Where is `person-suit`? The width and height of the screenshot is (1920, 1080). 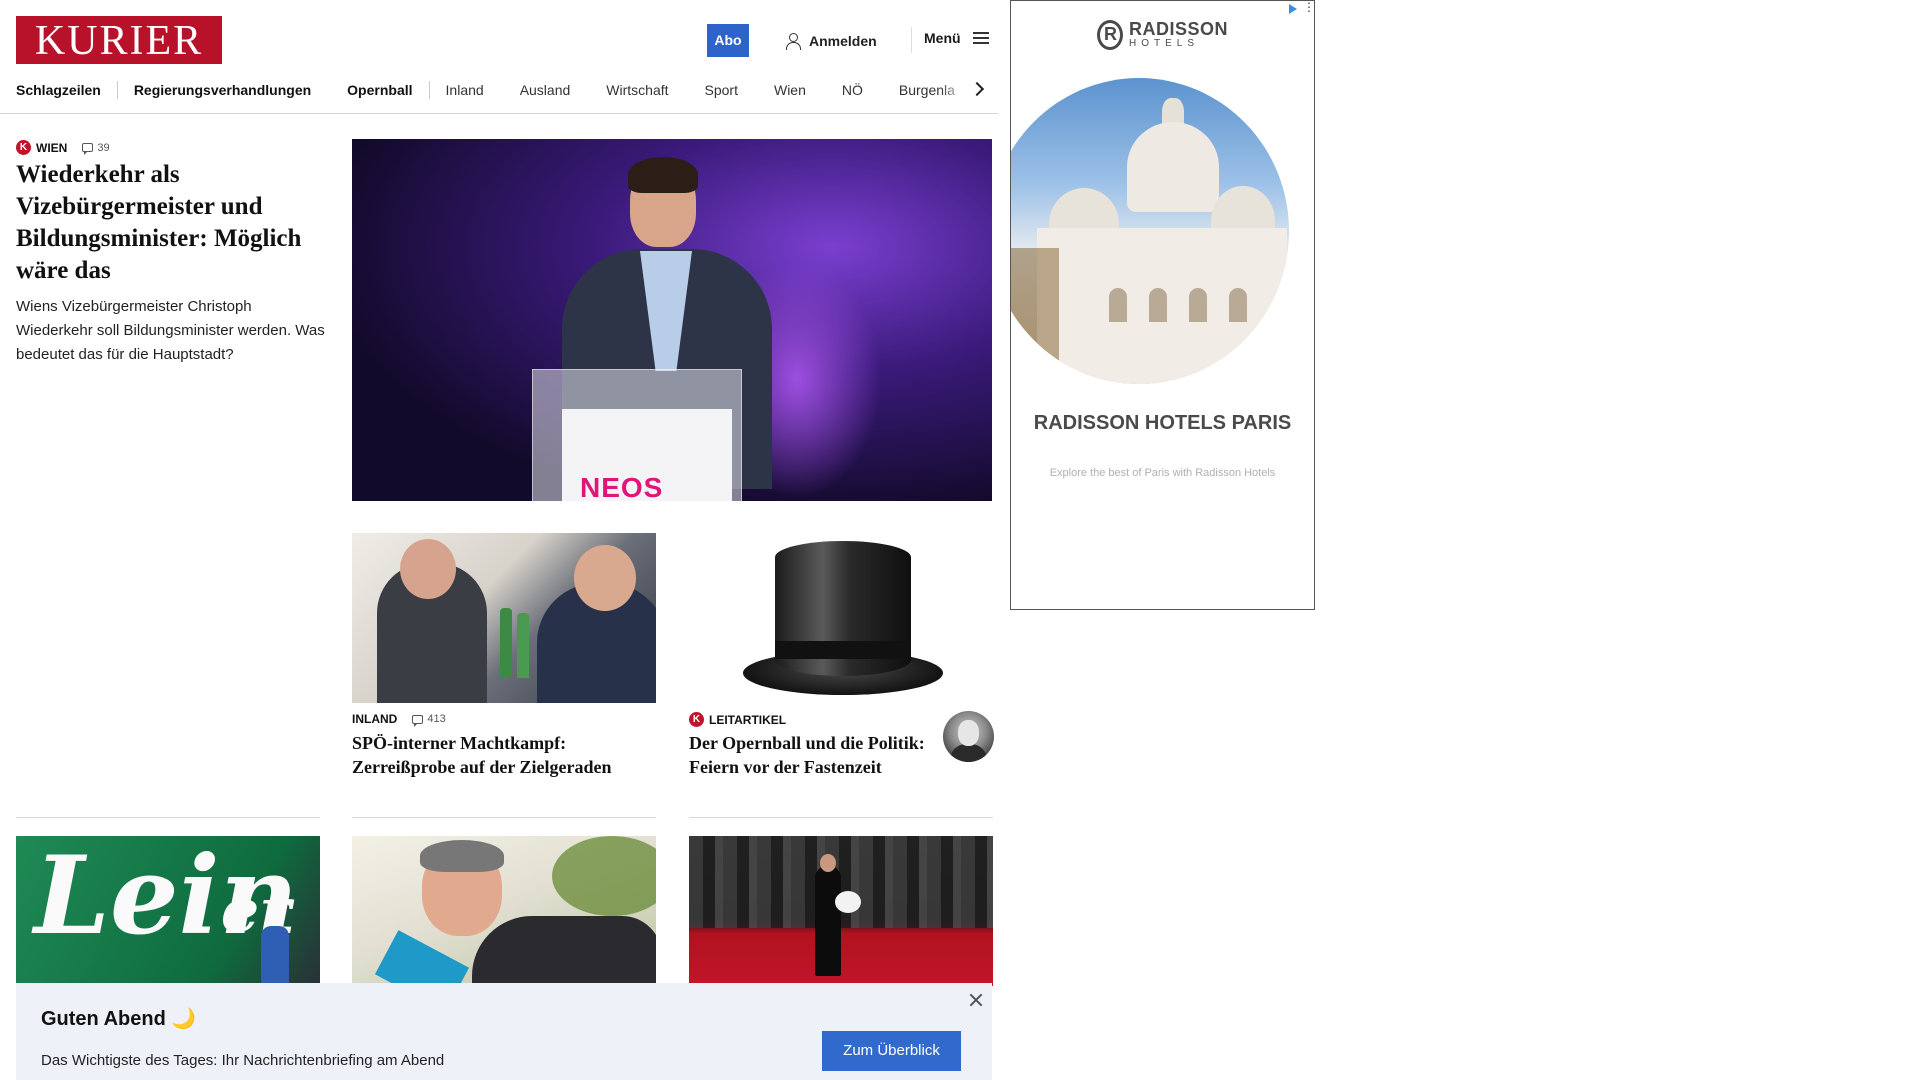 person-suit is located at coordinates (564, 951).